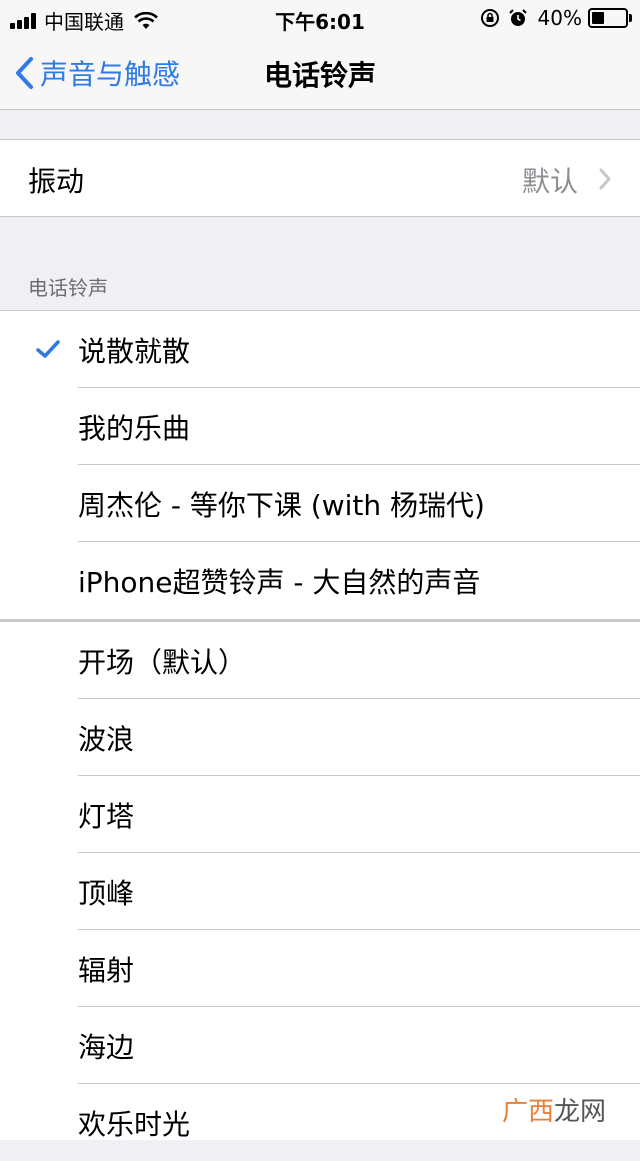  Describe the element at coordinates (489, 18) in the screenshot. I see `rotation-lock-icon` at that location.